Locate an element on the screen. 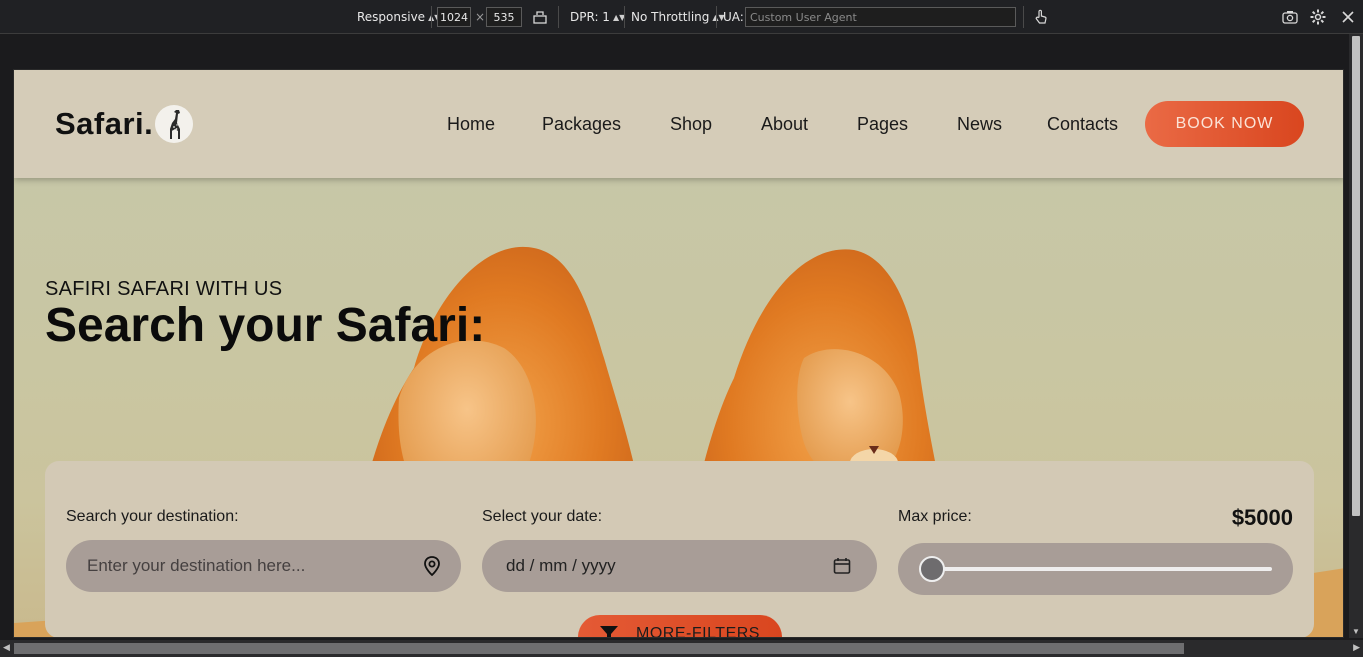 This screenshot has width=1363, height=657. horizontal-scrollbar: ◀ ▶ is located at coordinates (681, 648).